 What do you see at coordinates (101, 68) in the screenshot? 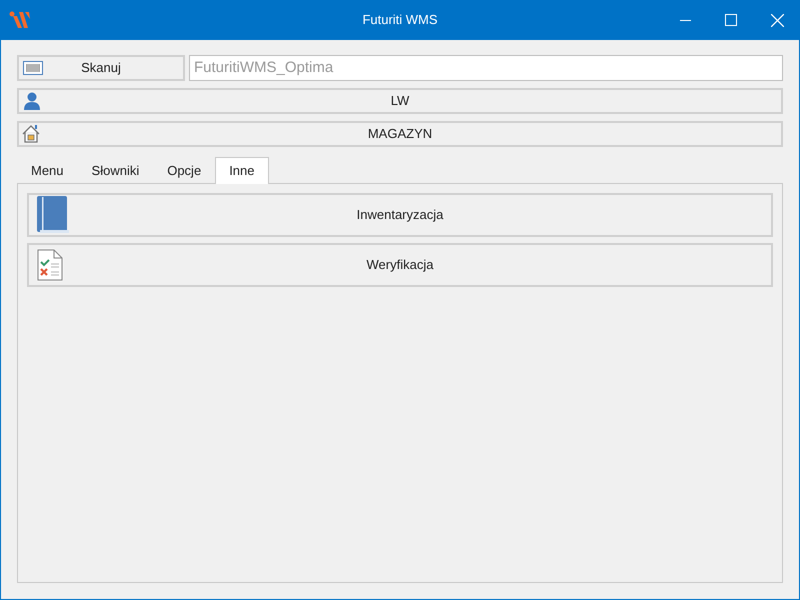
I see `scan-button: Skanuj` at bounding box center [101, 68].